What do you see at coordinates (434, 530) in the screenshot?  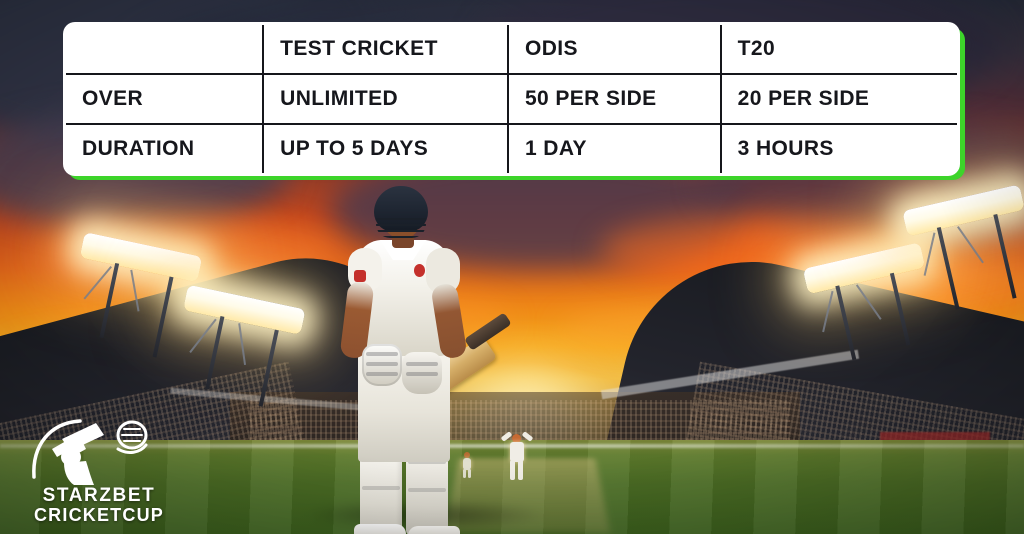 I see `cricket-shoe-right` at bounding box center [434, 530].